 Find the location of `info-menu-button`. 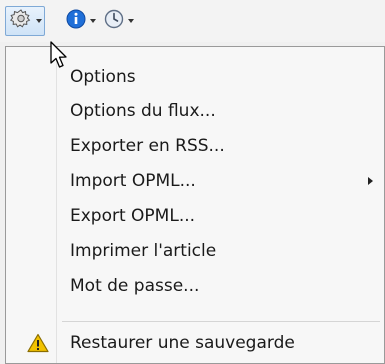

info-menu-button is located at coordinates (79, 21).